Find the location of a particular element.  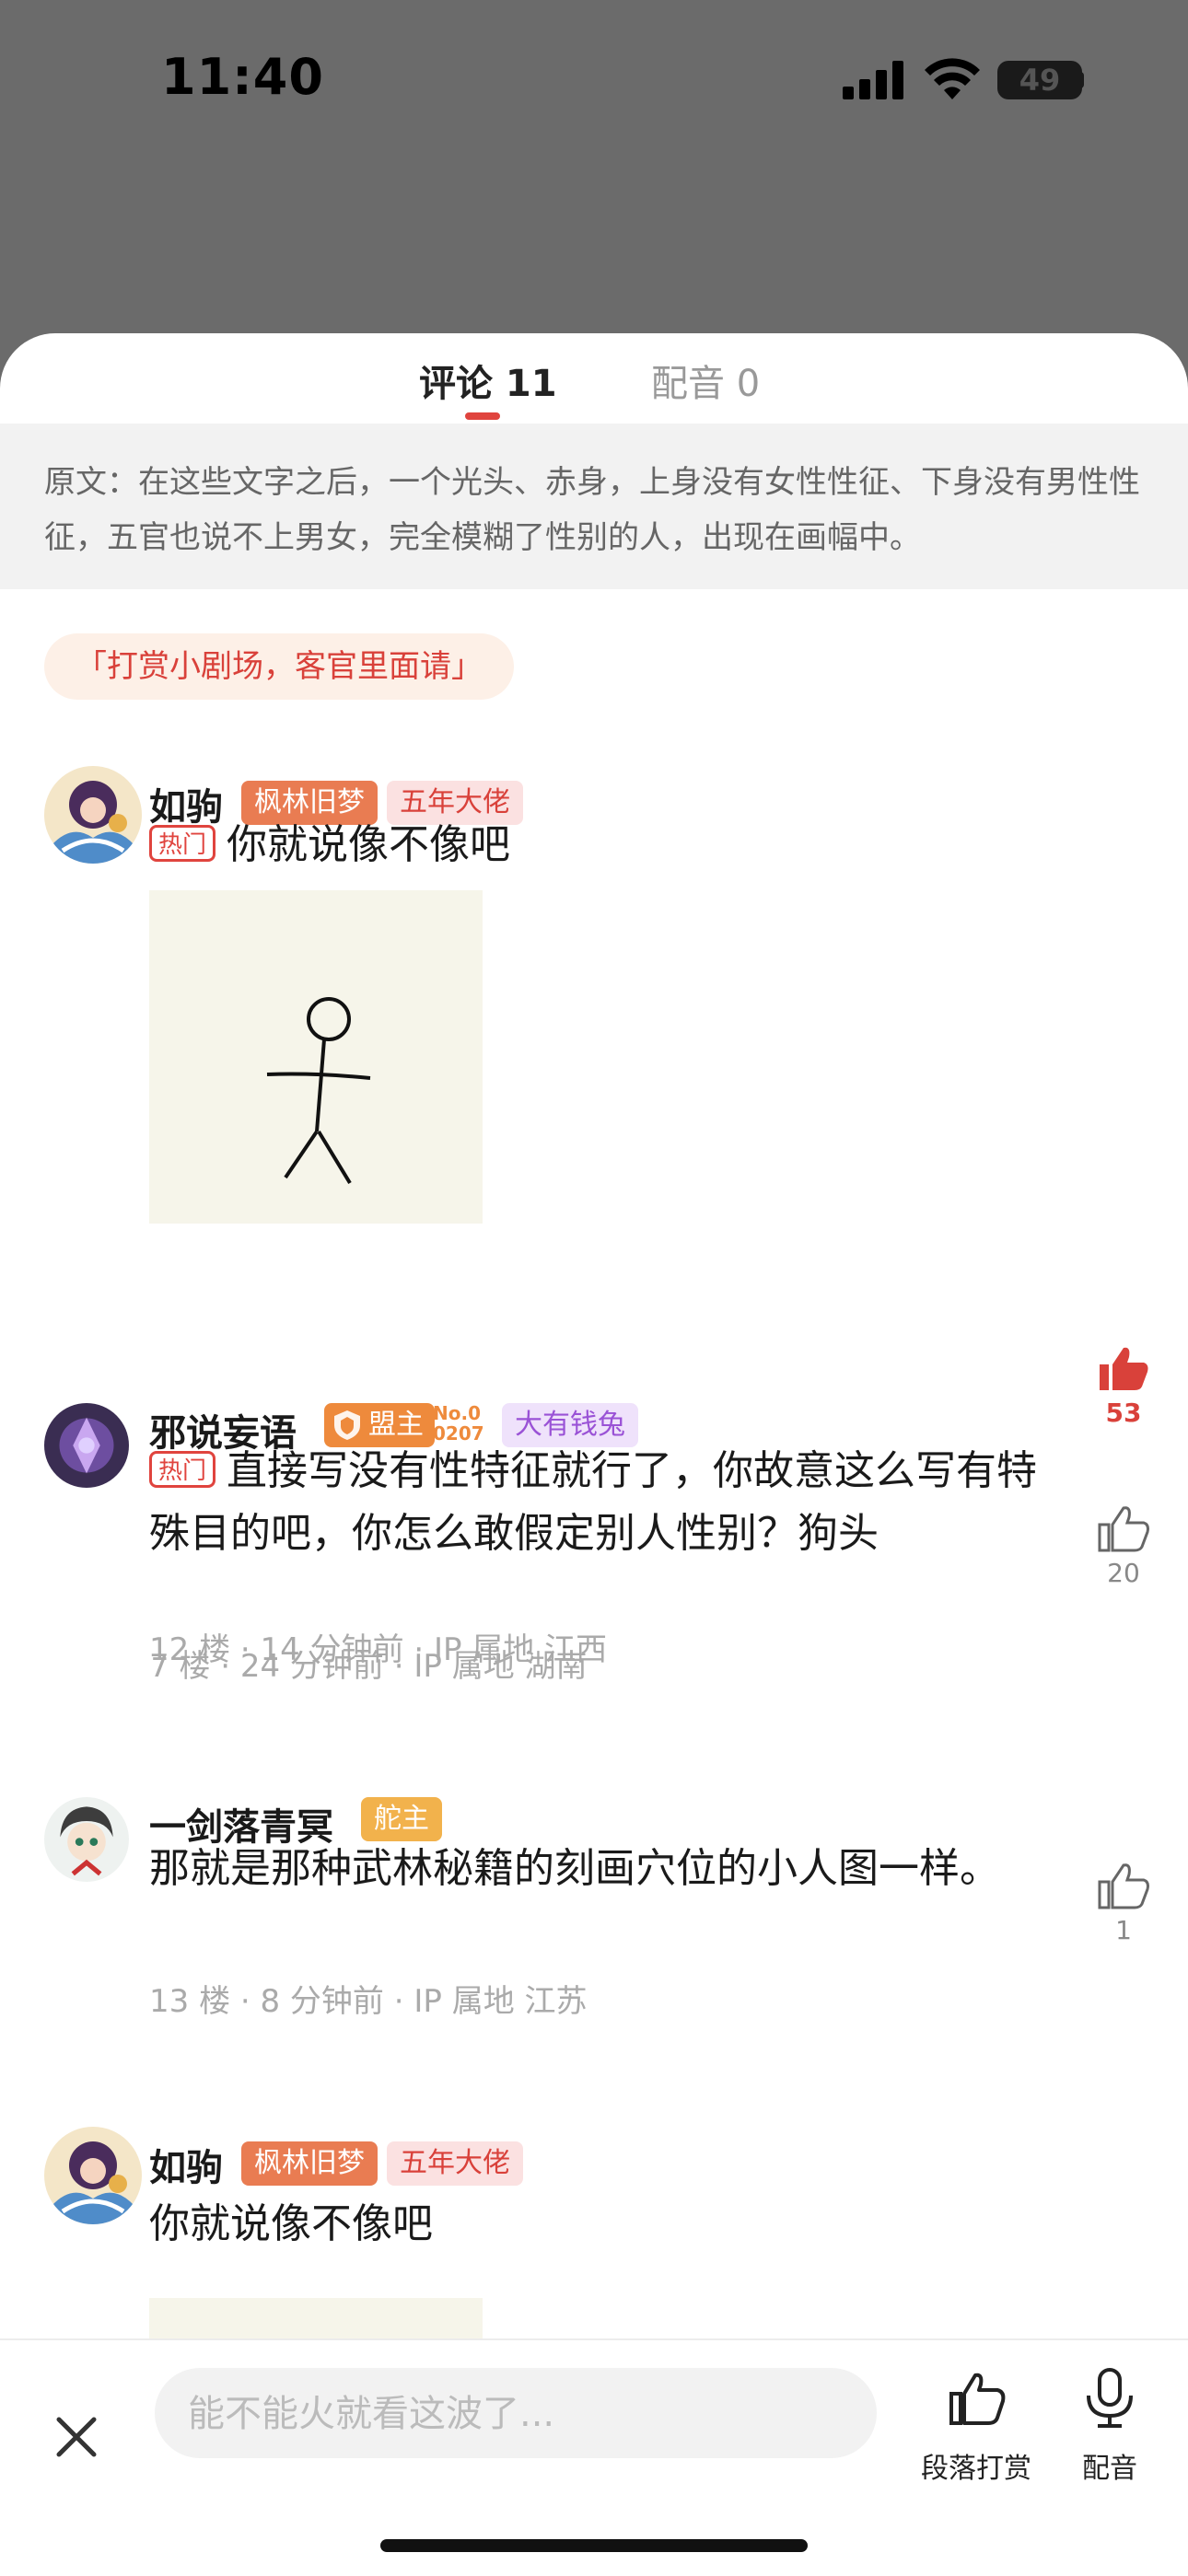

comment-meta: 13 楼 · 8 分钟前 · IP 属地 江苏 is located at coordinates (369, 2001).